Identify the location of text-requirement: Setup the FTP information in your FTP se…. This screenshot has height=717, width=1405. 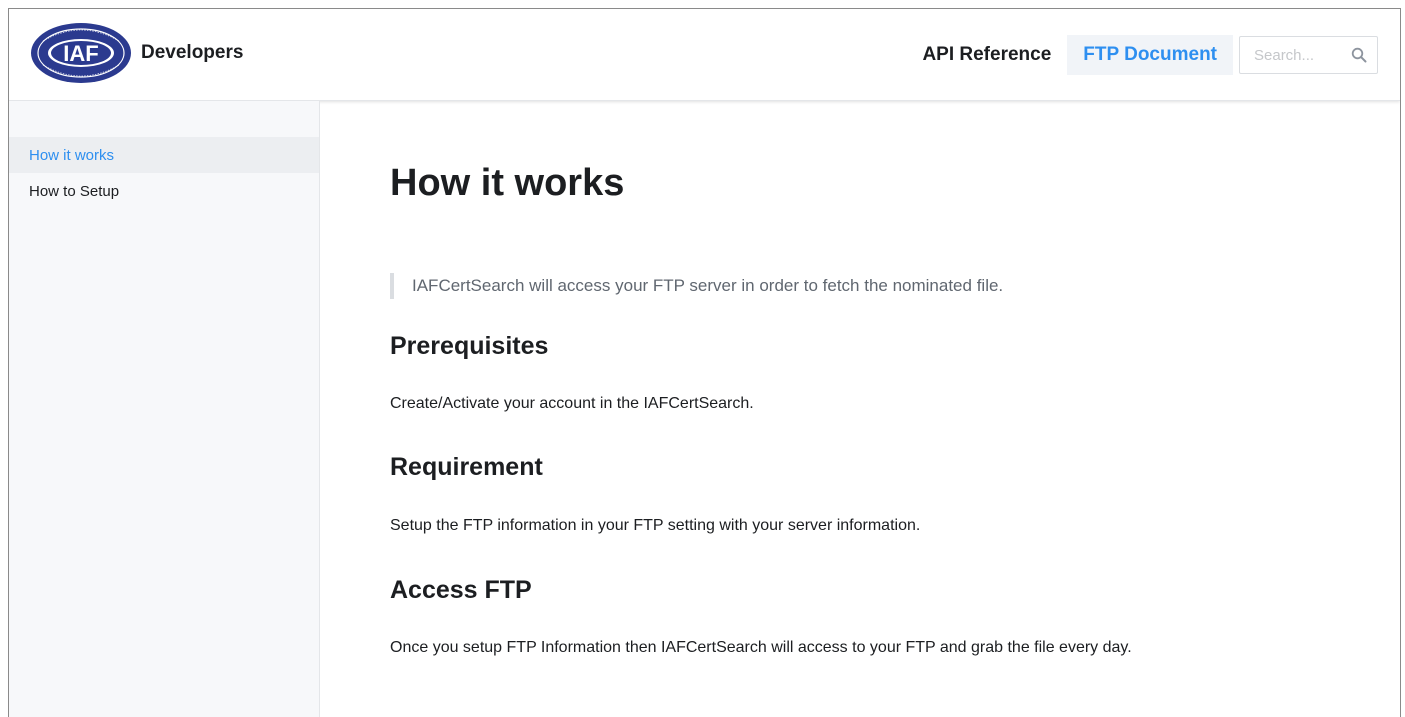
(655, 525).